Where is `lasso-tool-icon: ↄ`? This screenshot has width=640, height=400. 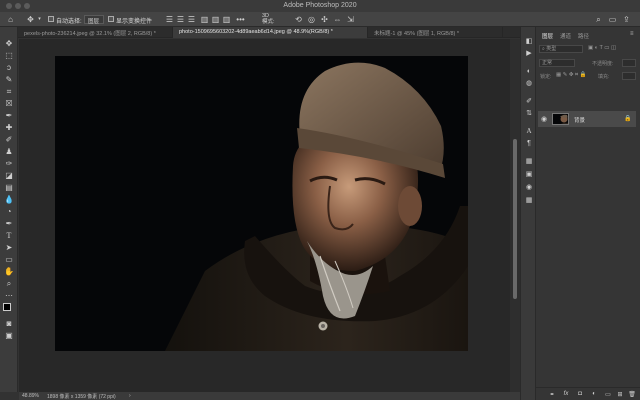 lasso-tool-icon: ↄ is located at coordinates (9, 67).